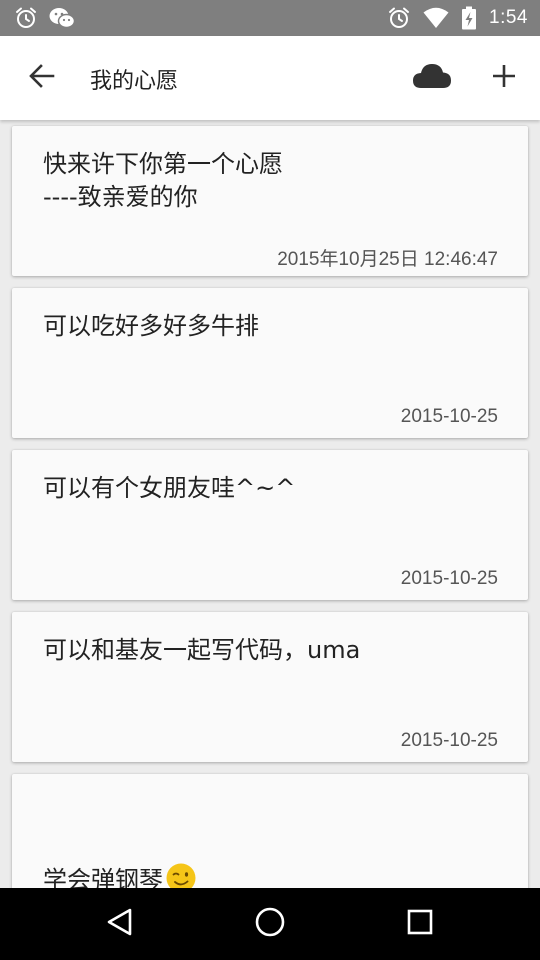 This screenshot has width=540, height=960. I want to click on page-title: 我的心愿, so click(134, 81).